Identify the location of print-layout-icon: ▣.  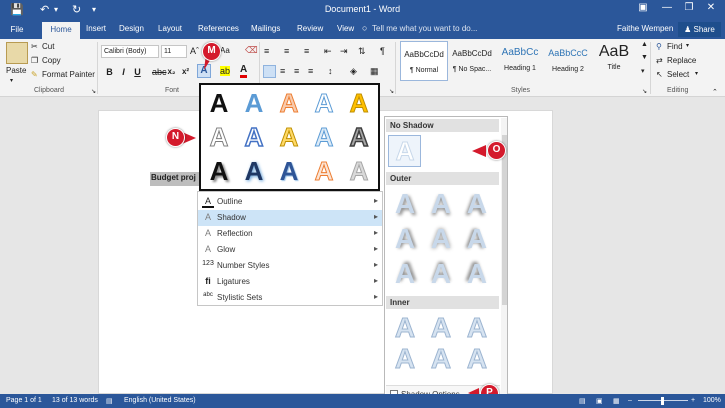
(599, 401).